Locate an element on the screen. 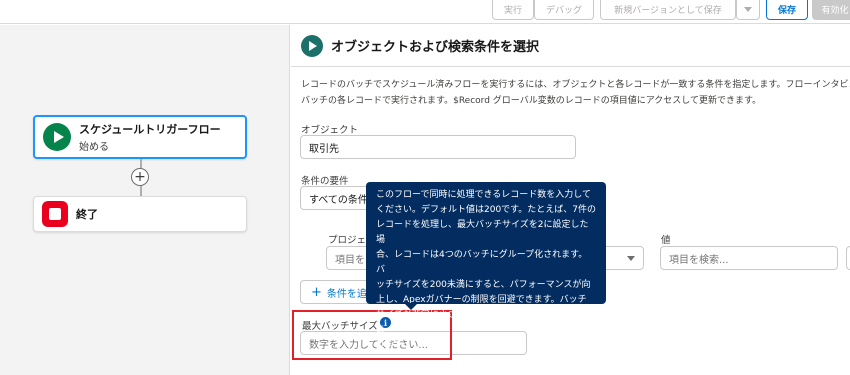 The image size is (850, 375). end-node-title: 終了 is located at coordinates (87, 214).